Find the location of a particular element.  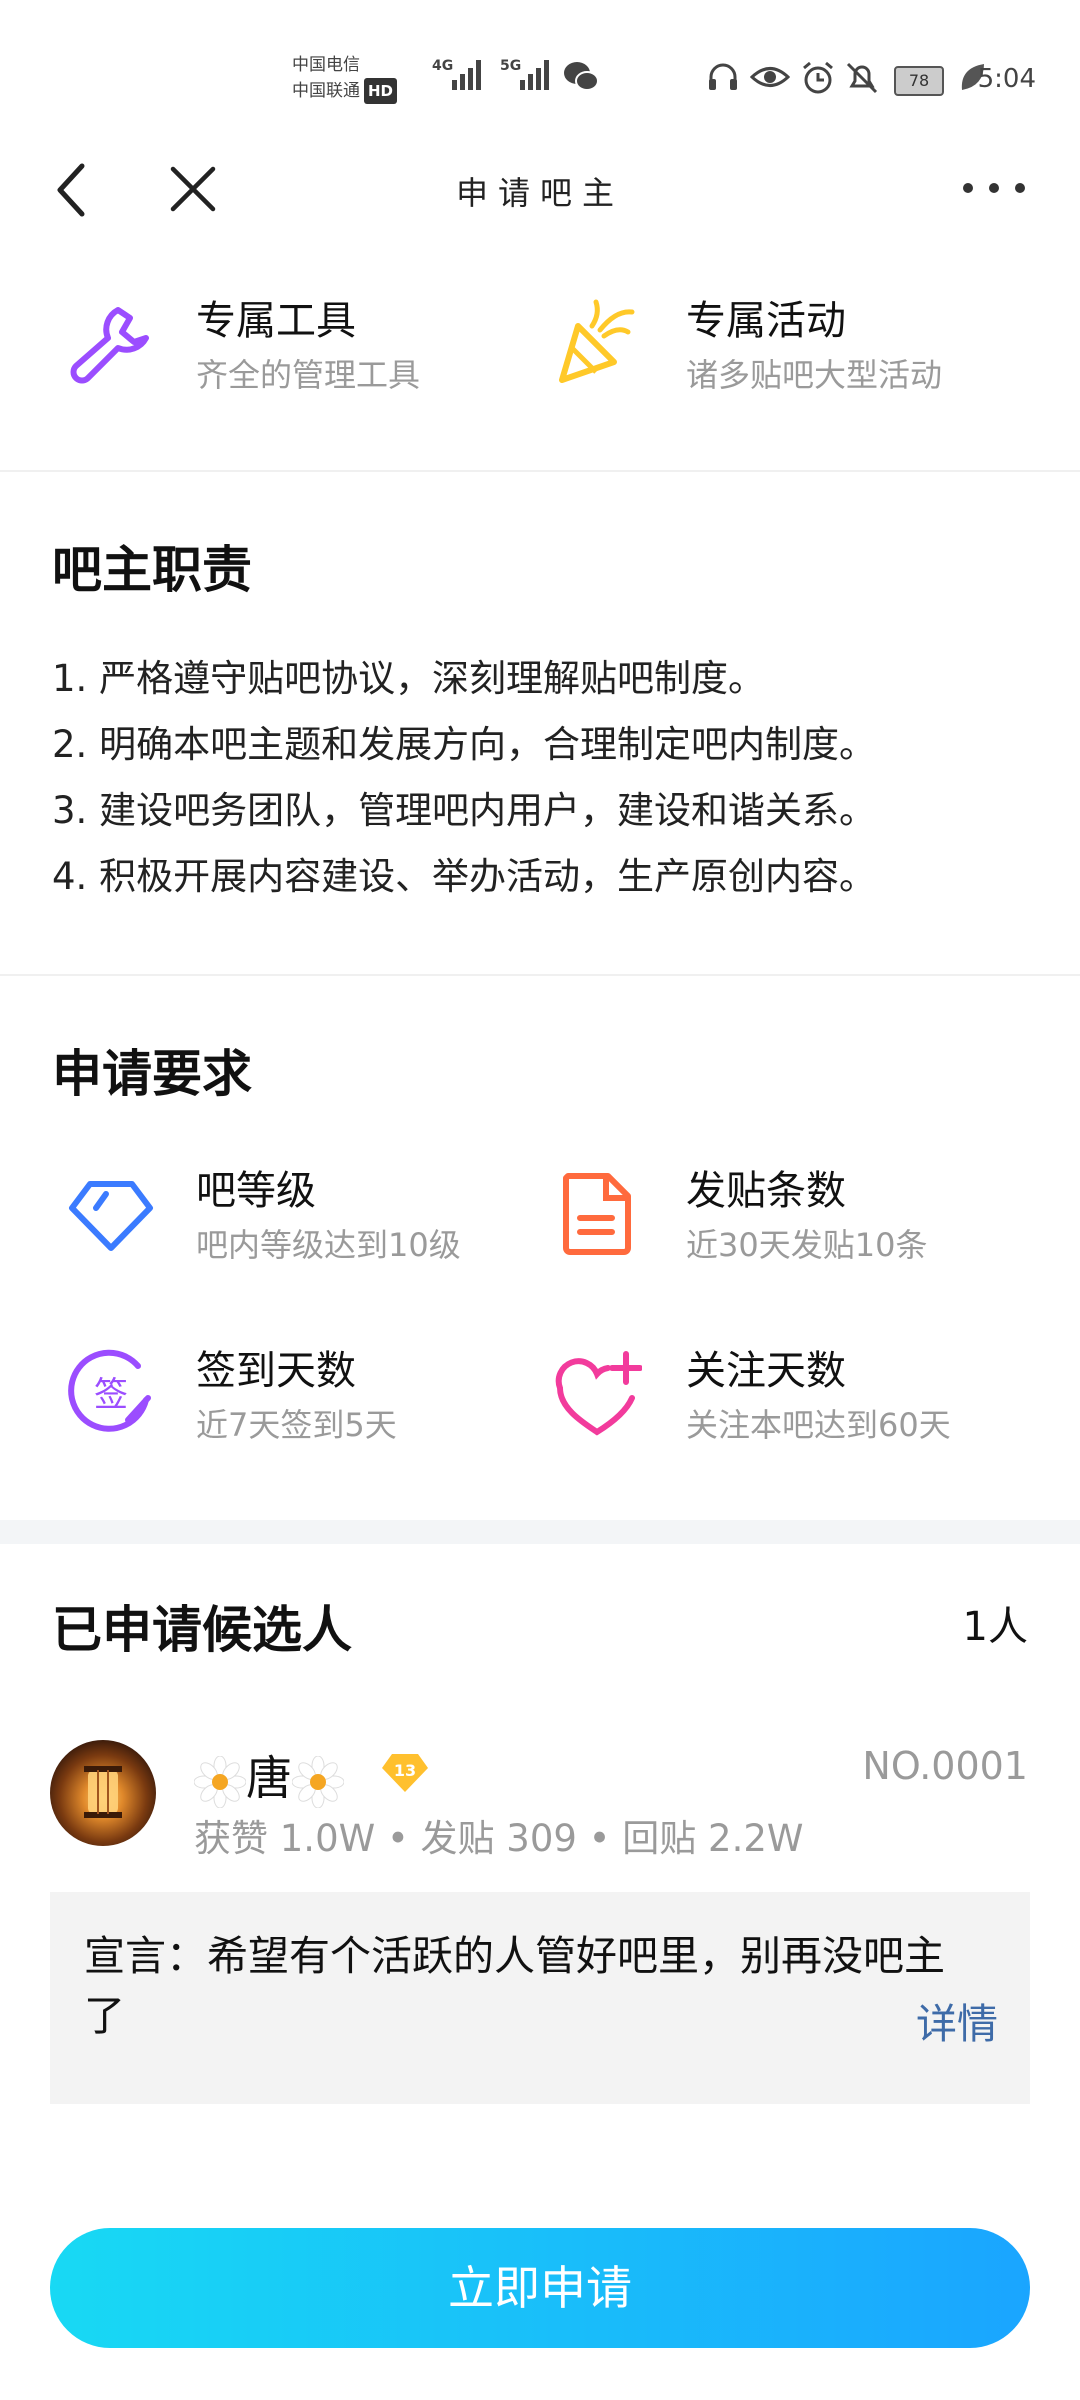

requirement-title: 签到天数 is located at coordinates (276, 1371).